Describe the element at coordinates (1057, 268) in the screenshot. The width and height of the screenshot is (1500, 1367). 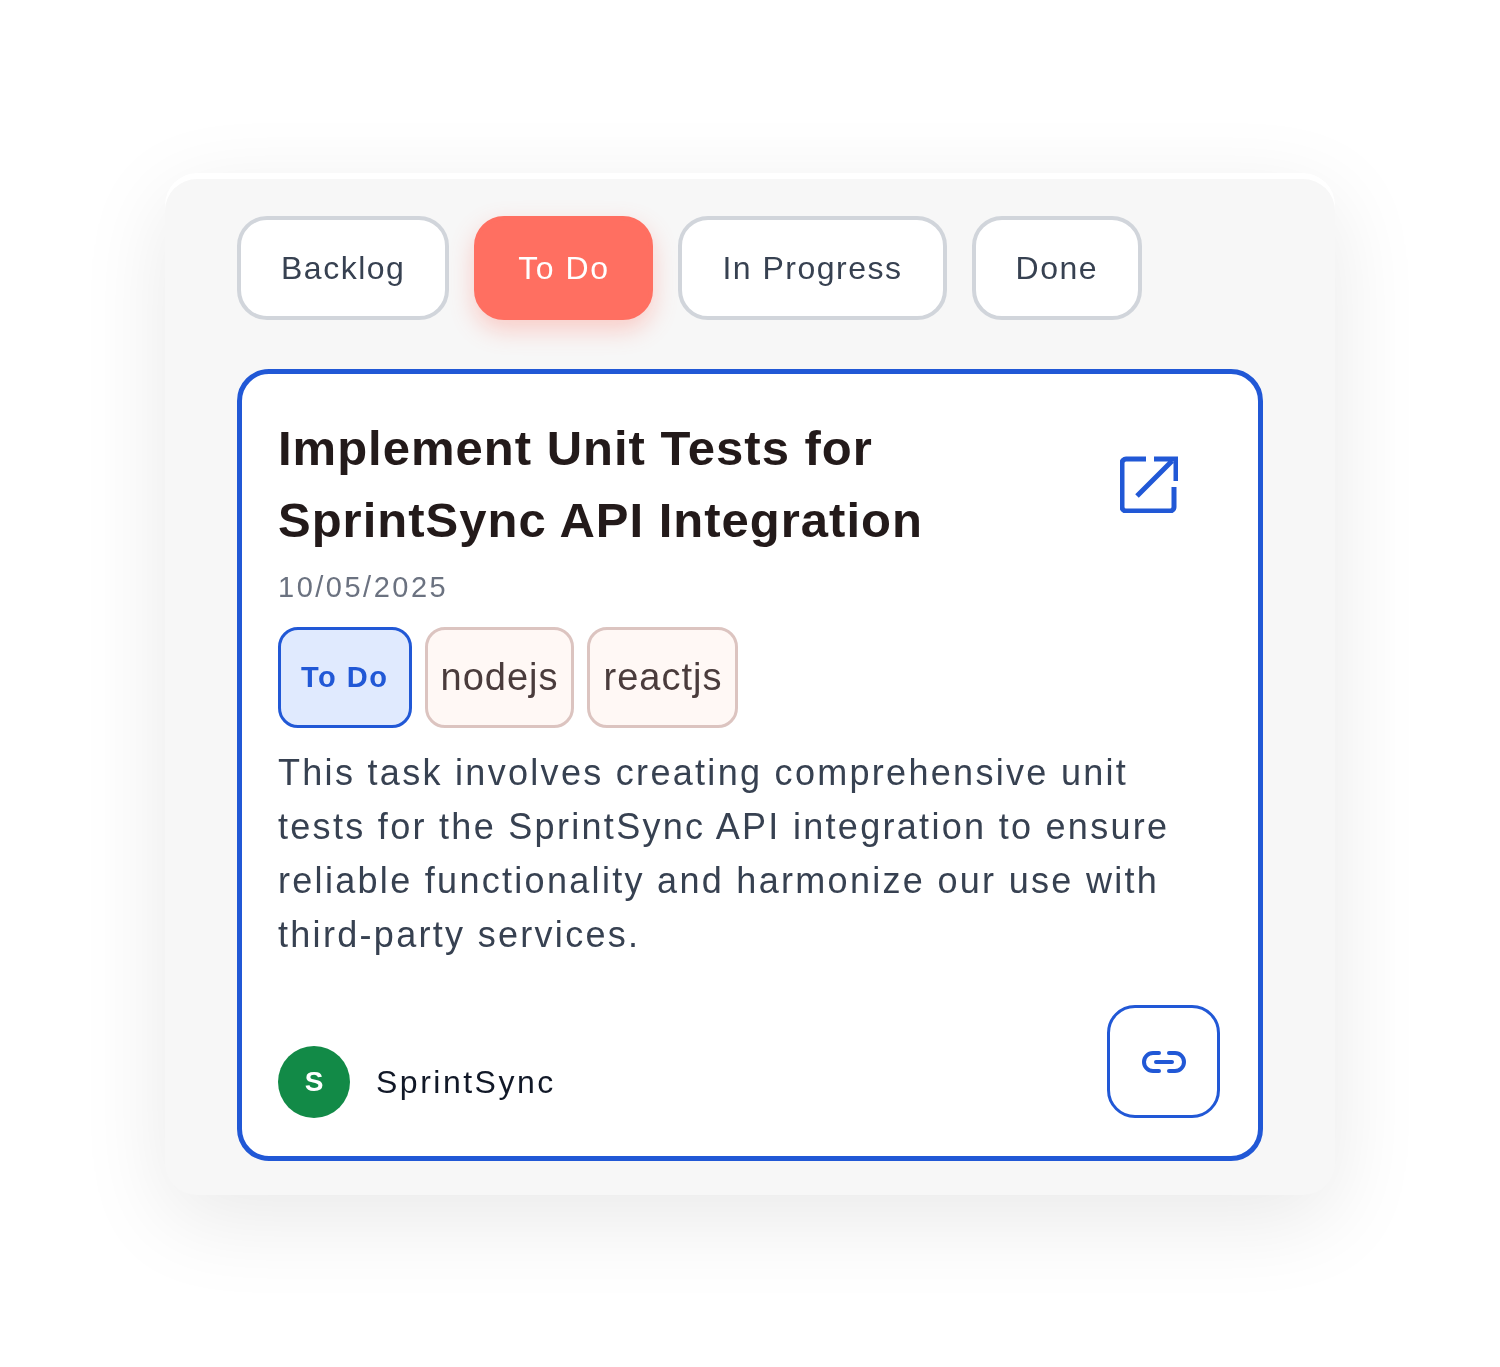
I see `status-tab: Done` at that location.